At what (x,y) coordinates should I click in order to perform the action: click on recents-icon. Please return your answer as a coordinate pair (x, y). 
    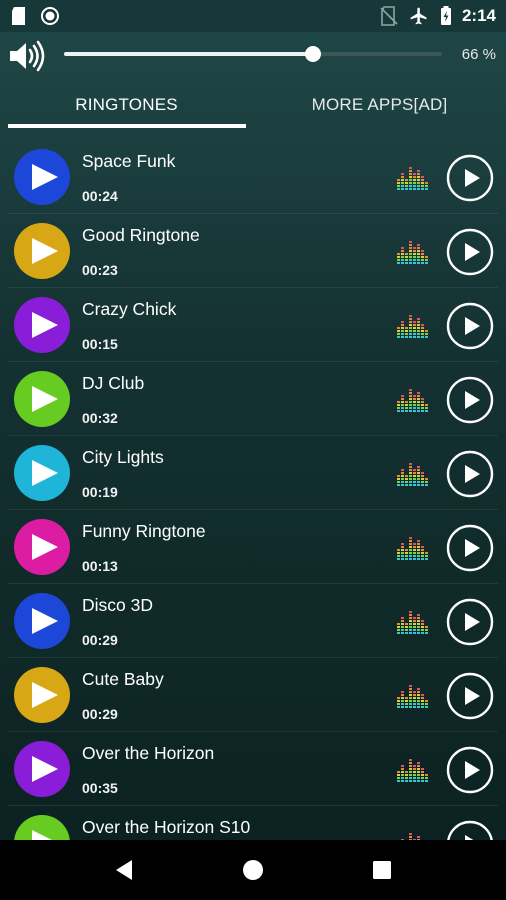
    Looking at the image, I should click on (382, 870).